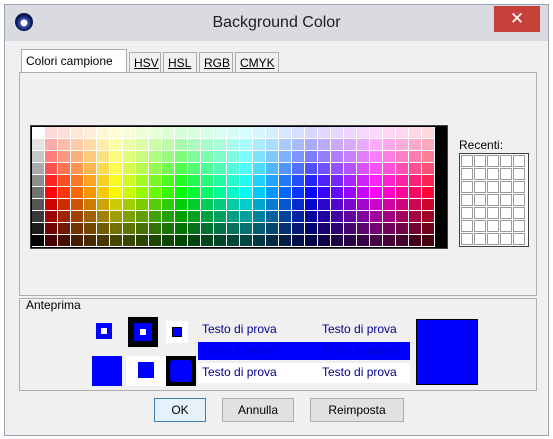 Image resolution: width=553 pixels, height=439 pixels. Describe the element at coordinates (494, 200) in the screenshot. I see `recent-swatch-grid` at that location.